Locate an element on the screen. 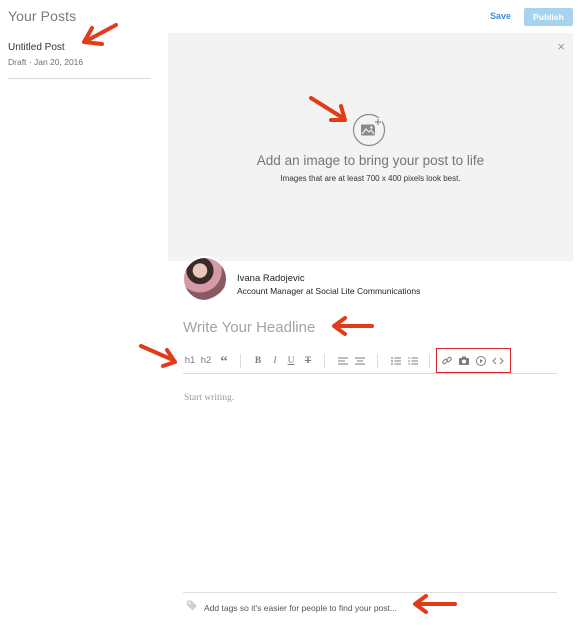  align-center-icon is located at coordinates (360, 361).